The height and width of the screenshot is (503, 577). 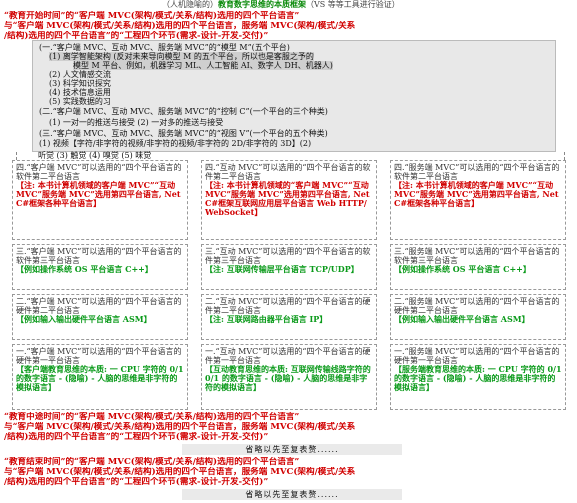 I want to click on top-note-suffix: （VS 等等工具进行验证）, so click(x=353, y=4).